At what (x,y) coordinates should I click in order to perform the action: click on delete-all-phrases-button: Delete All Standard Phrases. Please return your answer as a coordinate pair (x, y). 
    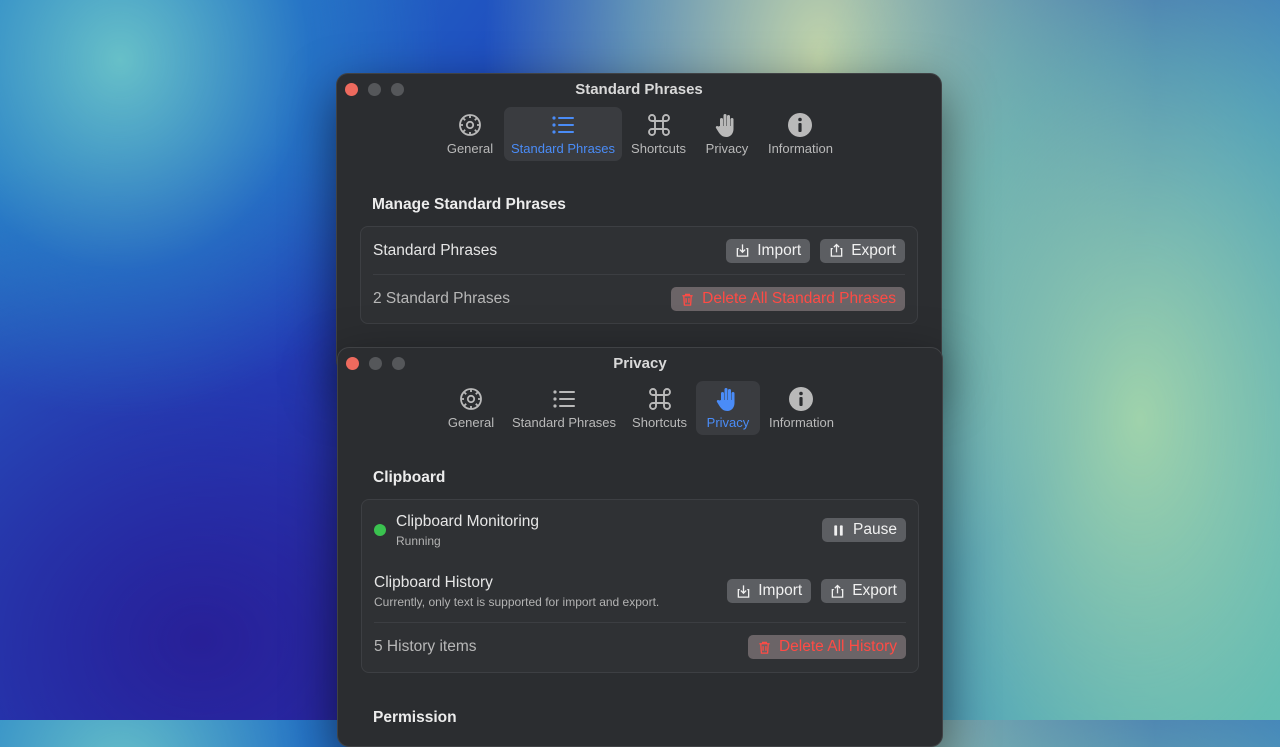
    Looking at the image, I should click on (788, 299).